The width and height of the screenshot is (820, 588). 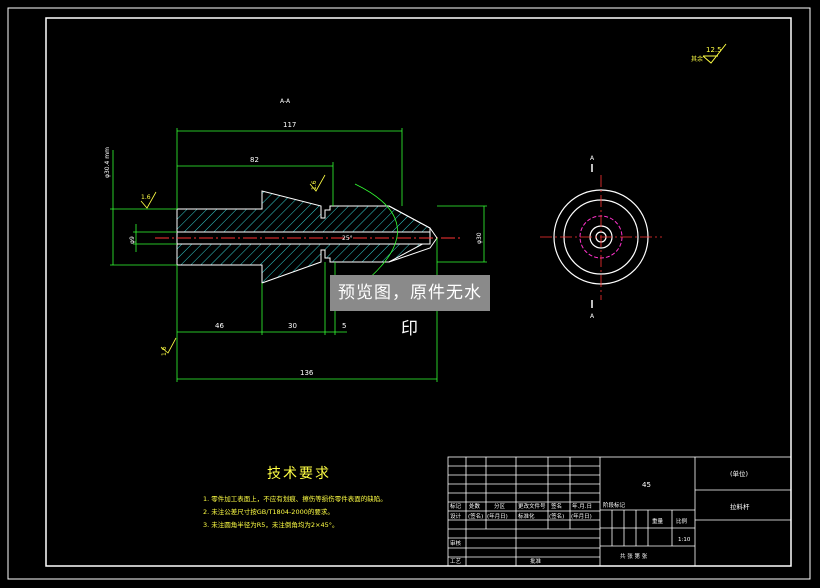 What do you see at coordinates (682, 521) in the screenshot?
I see `tb-ratio: 比例` at bounding box center [682, 521].